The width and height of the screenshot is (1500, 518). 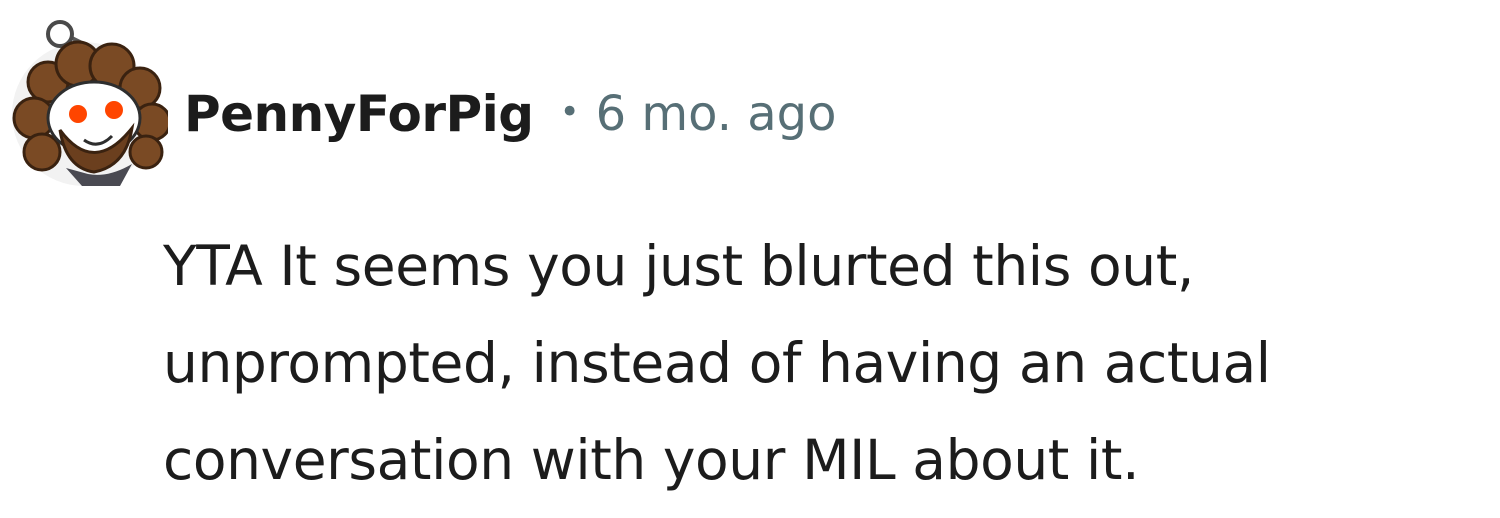 I want to click on comment-timestamp: 6 mo. ago, so click(x=716, y=114).